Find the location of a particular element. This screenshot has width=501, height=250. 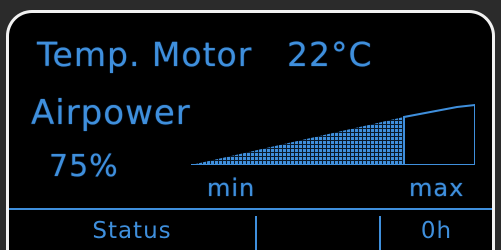

hours-label: 0h is located at coordinates (436, 231).